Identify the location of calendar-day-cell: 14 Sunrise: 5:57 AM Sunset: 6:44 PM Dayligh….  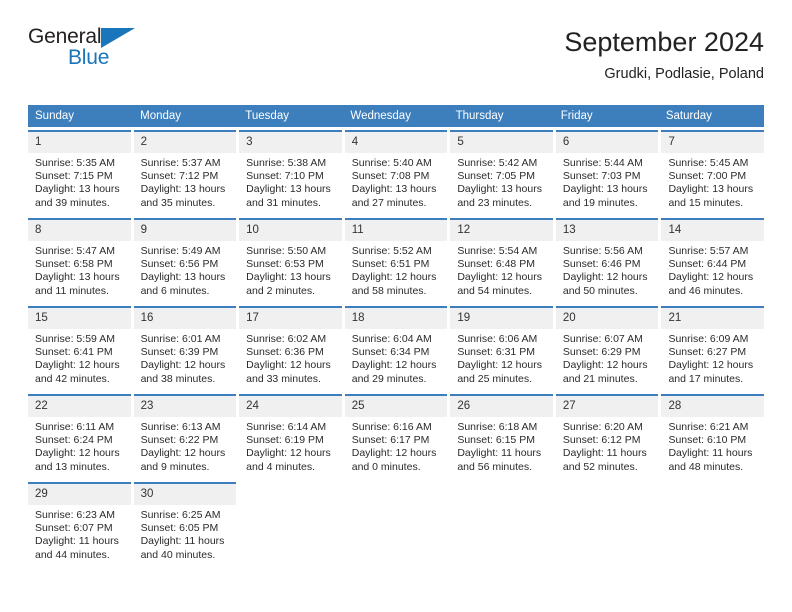
(713, 260).